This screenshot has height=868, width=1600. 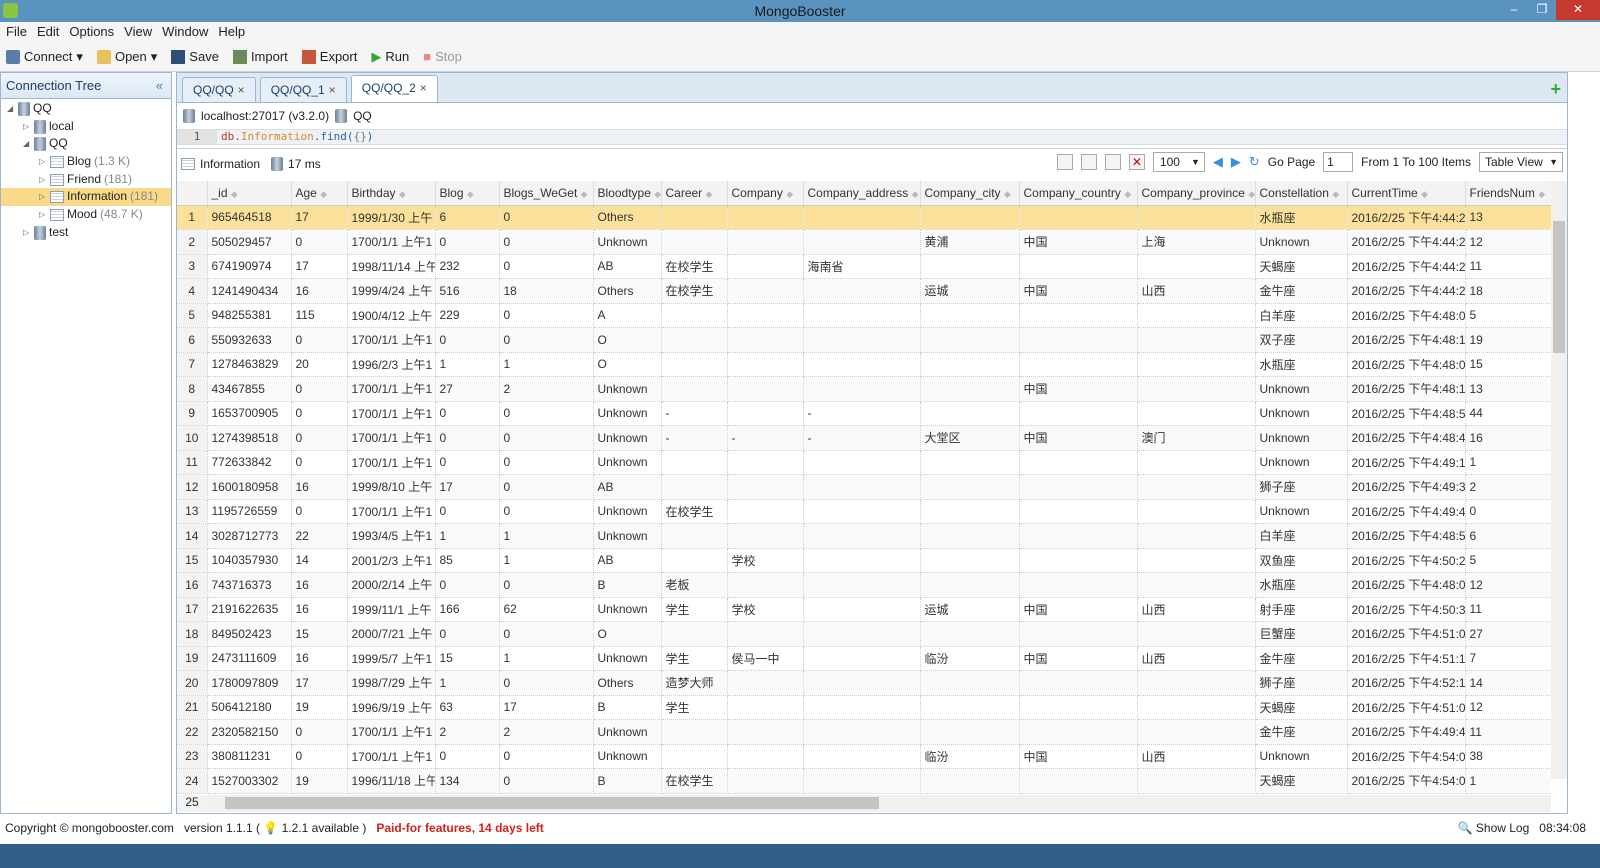 What do you see at coordinates (862, 438) in the screenshot?
I see `cell-company-address: -` at bounding box center [862, 438].